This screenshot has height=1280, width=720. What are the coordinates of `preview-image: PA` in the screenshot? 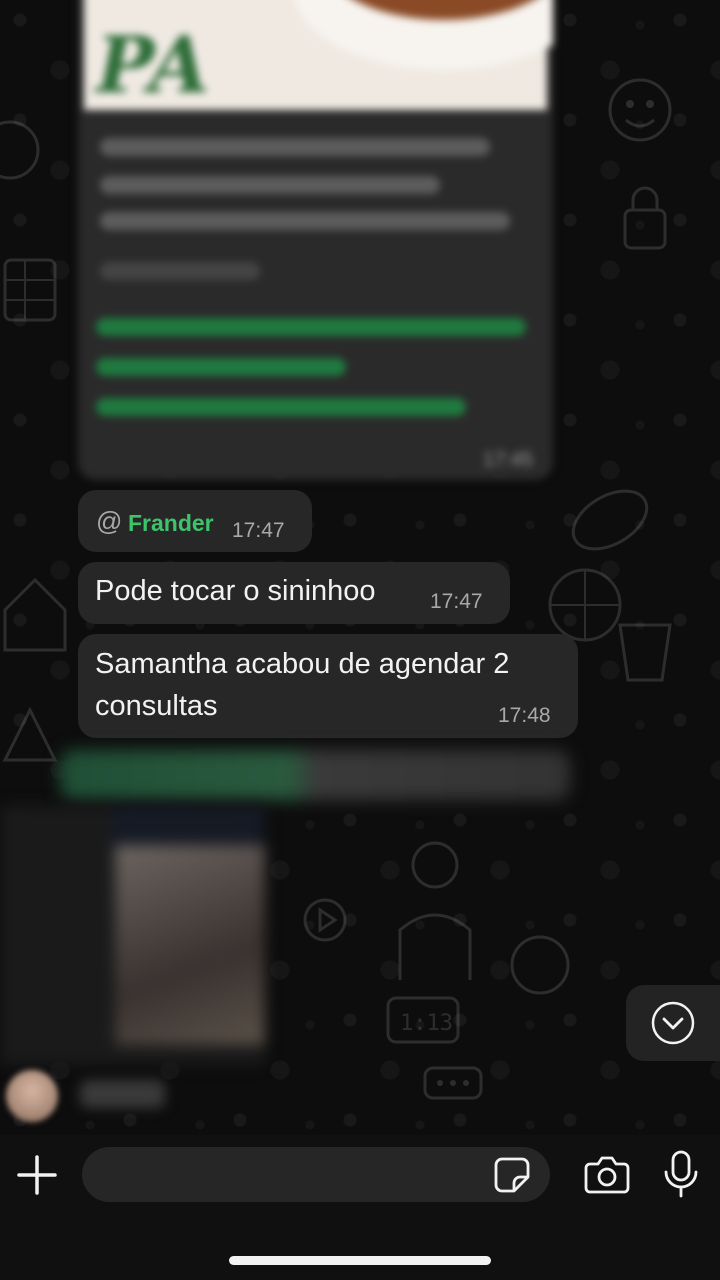 It's located at (318, 55).